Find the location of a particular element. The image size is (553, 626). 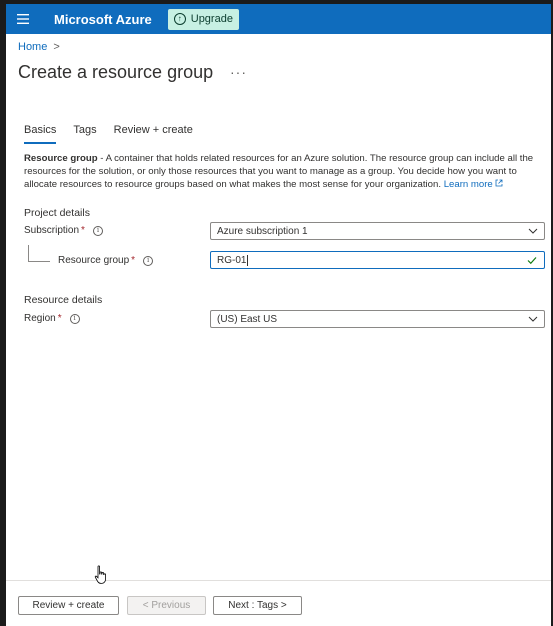

text-caret is located at coordinates (248, 260).